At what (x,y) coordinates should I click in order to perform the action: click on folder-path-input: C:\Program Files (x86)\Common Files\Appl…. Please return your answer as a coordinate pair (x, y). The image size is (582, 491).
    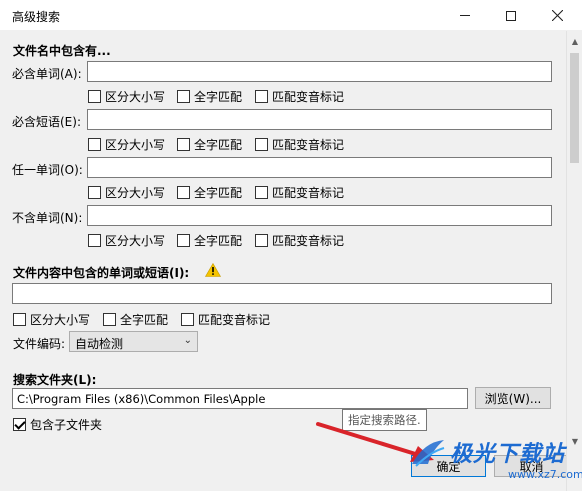
    Looking at the image, I should click on (240, 398).